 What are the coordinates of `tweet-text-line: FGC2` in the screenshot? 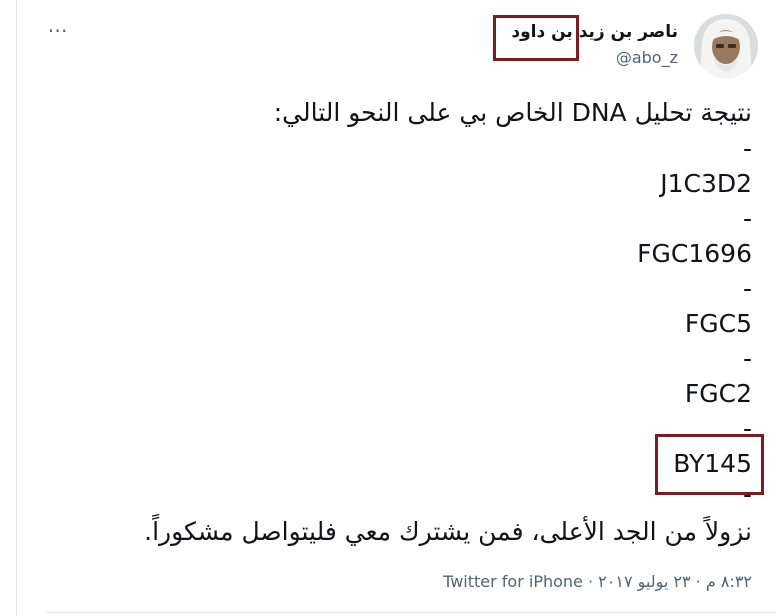 It's located at (718, 393).